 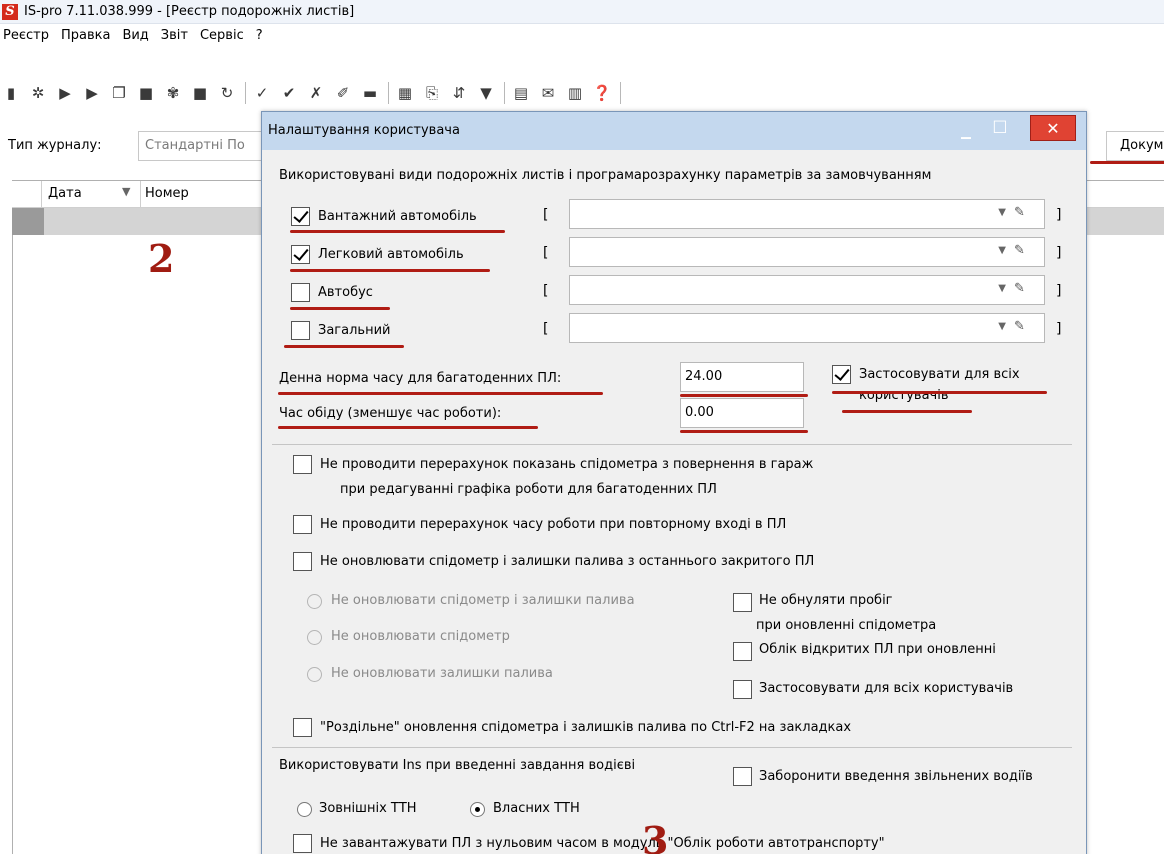 What do you see at coordinates (300, 254) in the screenshot?
I see `checkbox-car` at bounding box center [300, 254].